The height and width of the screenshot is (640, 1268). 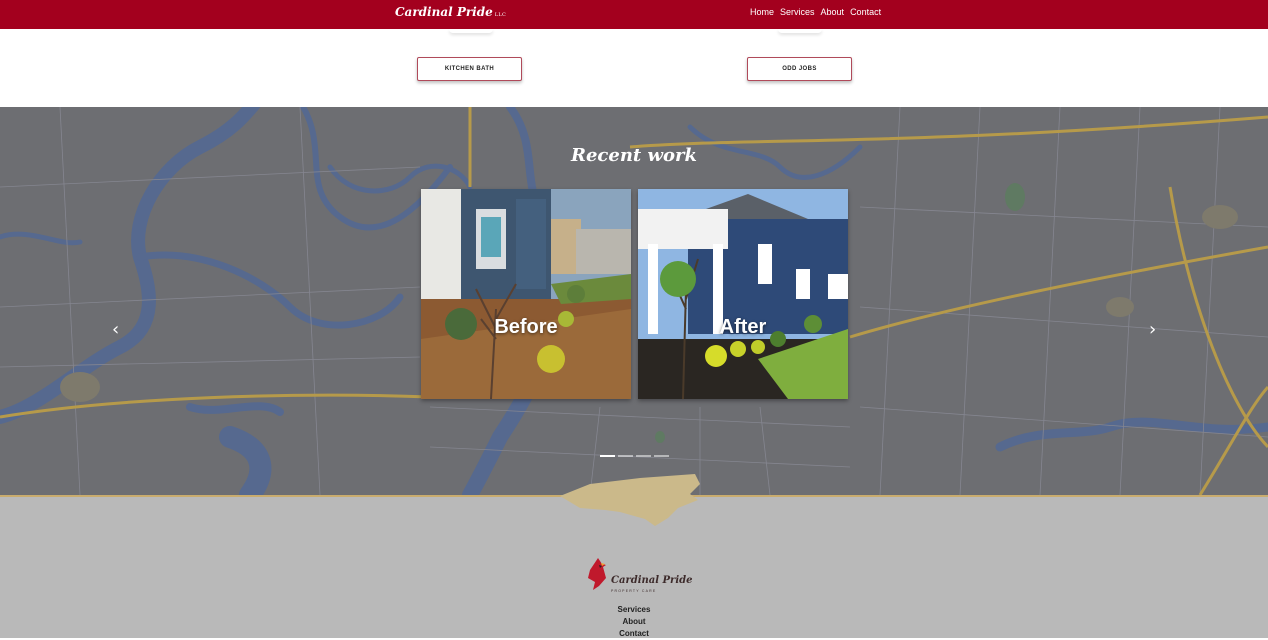 What do you see at coordinates (652, 580) in the screenshot?
I see `footer-logo-text: Cardinal Pride` at bounding box center [652, 580].